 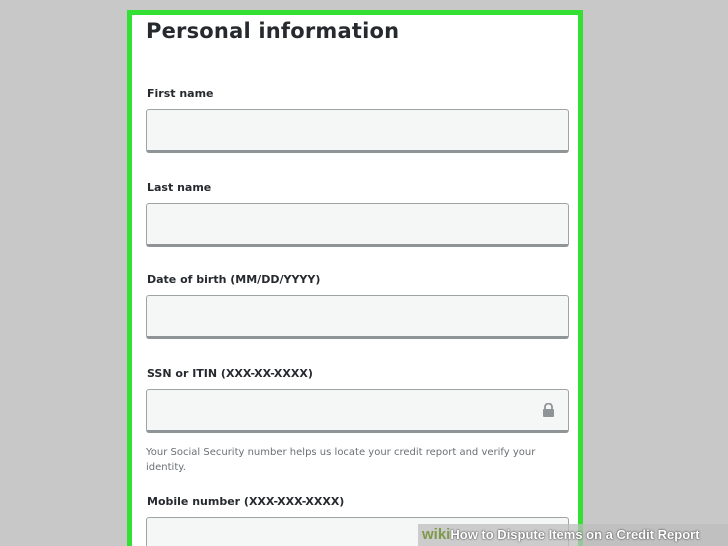 I want to click on watermark-how: How, so click(x=464, y=534).